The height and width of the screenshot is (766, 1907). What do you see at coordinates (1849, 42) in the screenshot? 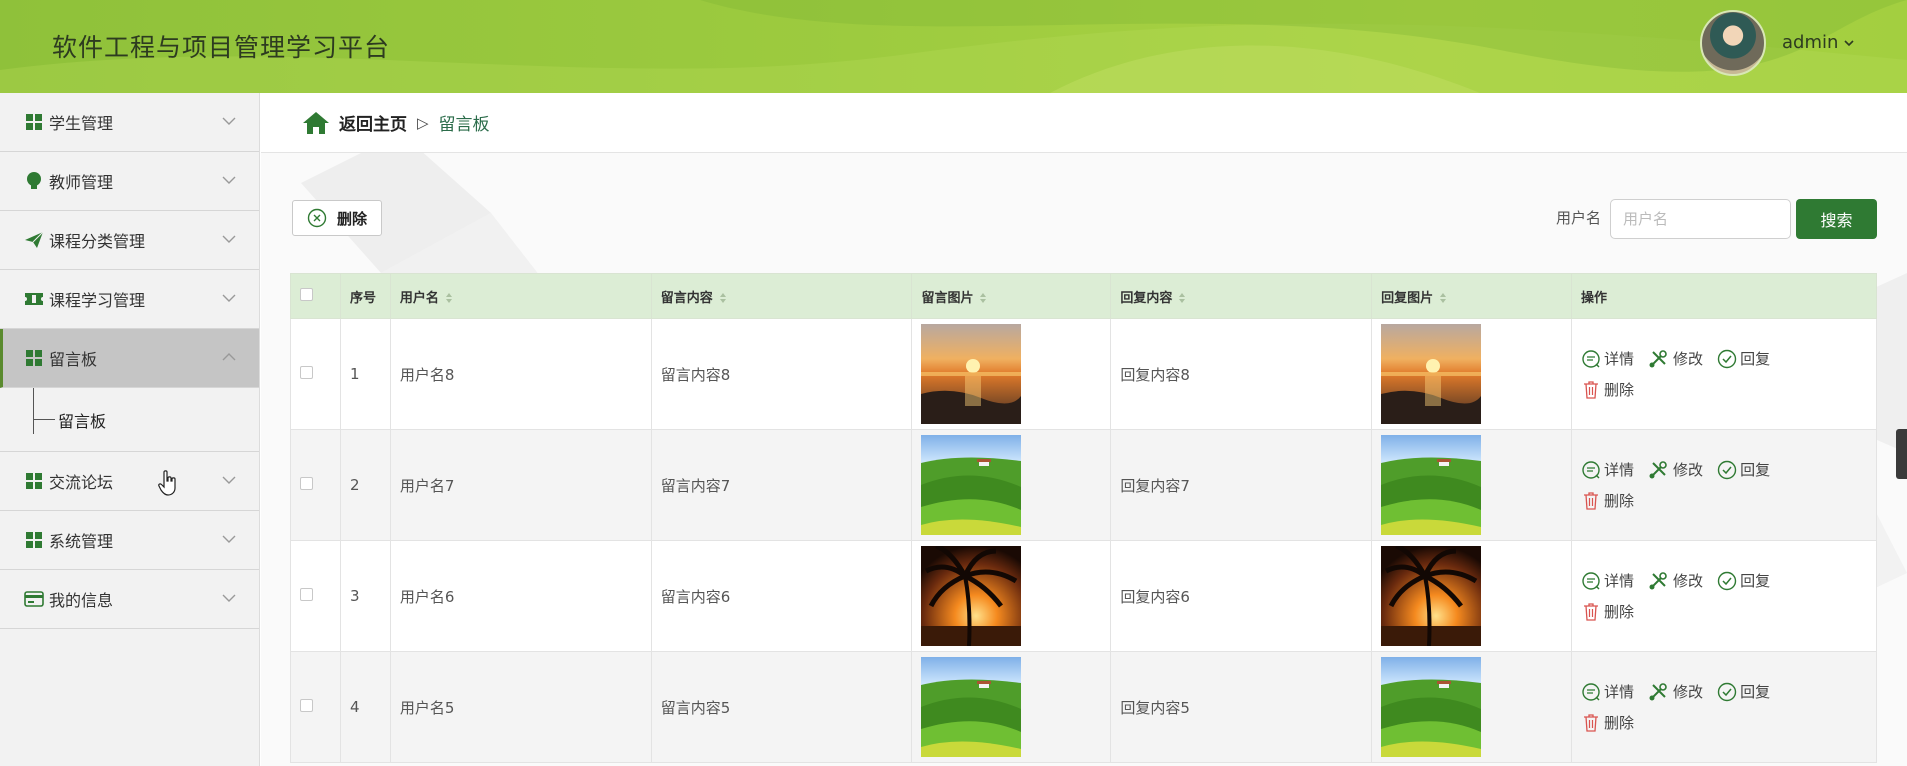
I see `chevron-down-icon` at bounding box center [1849, 42].